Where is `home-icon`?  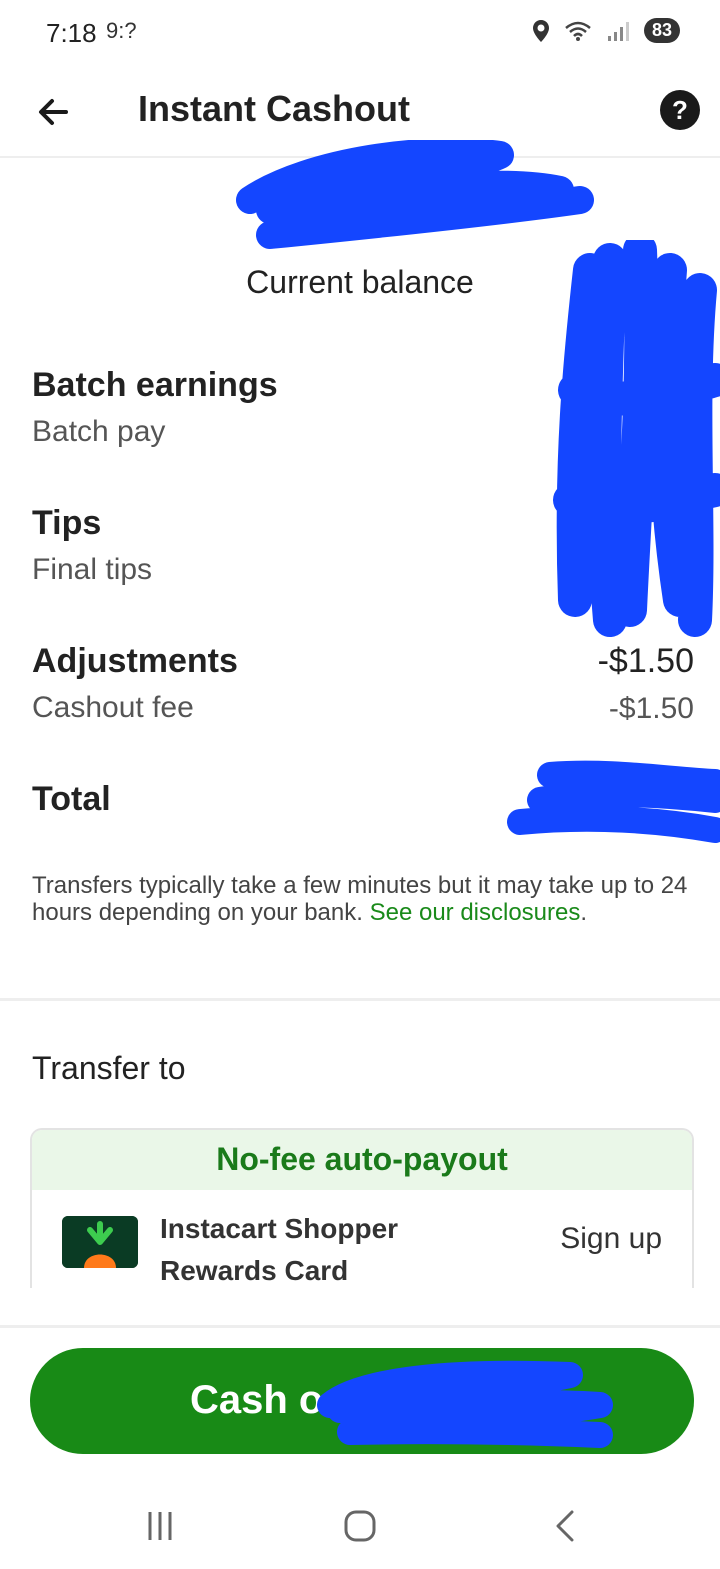 home-icon is located at coordinates (360, 1526).